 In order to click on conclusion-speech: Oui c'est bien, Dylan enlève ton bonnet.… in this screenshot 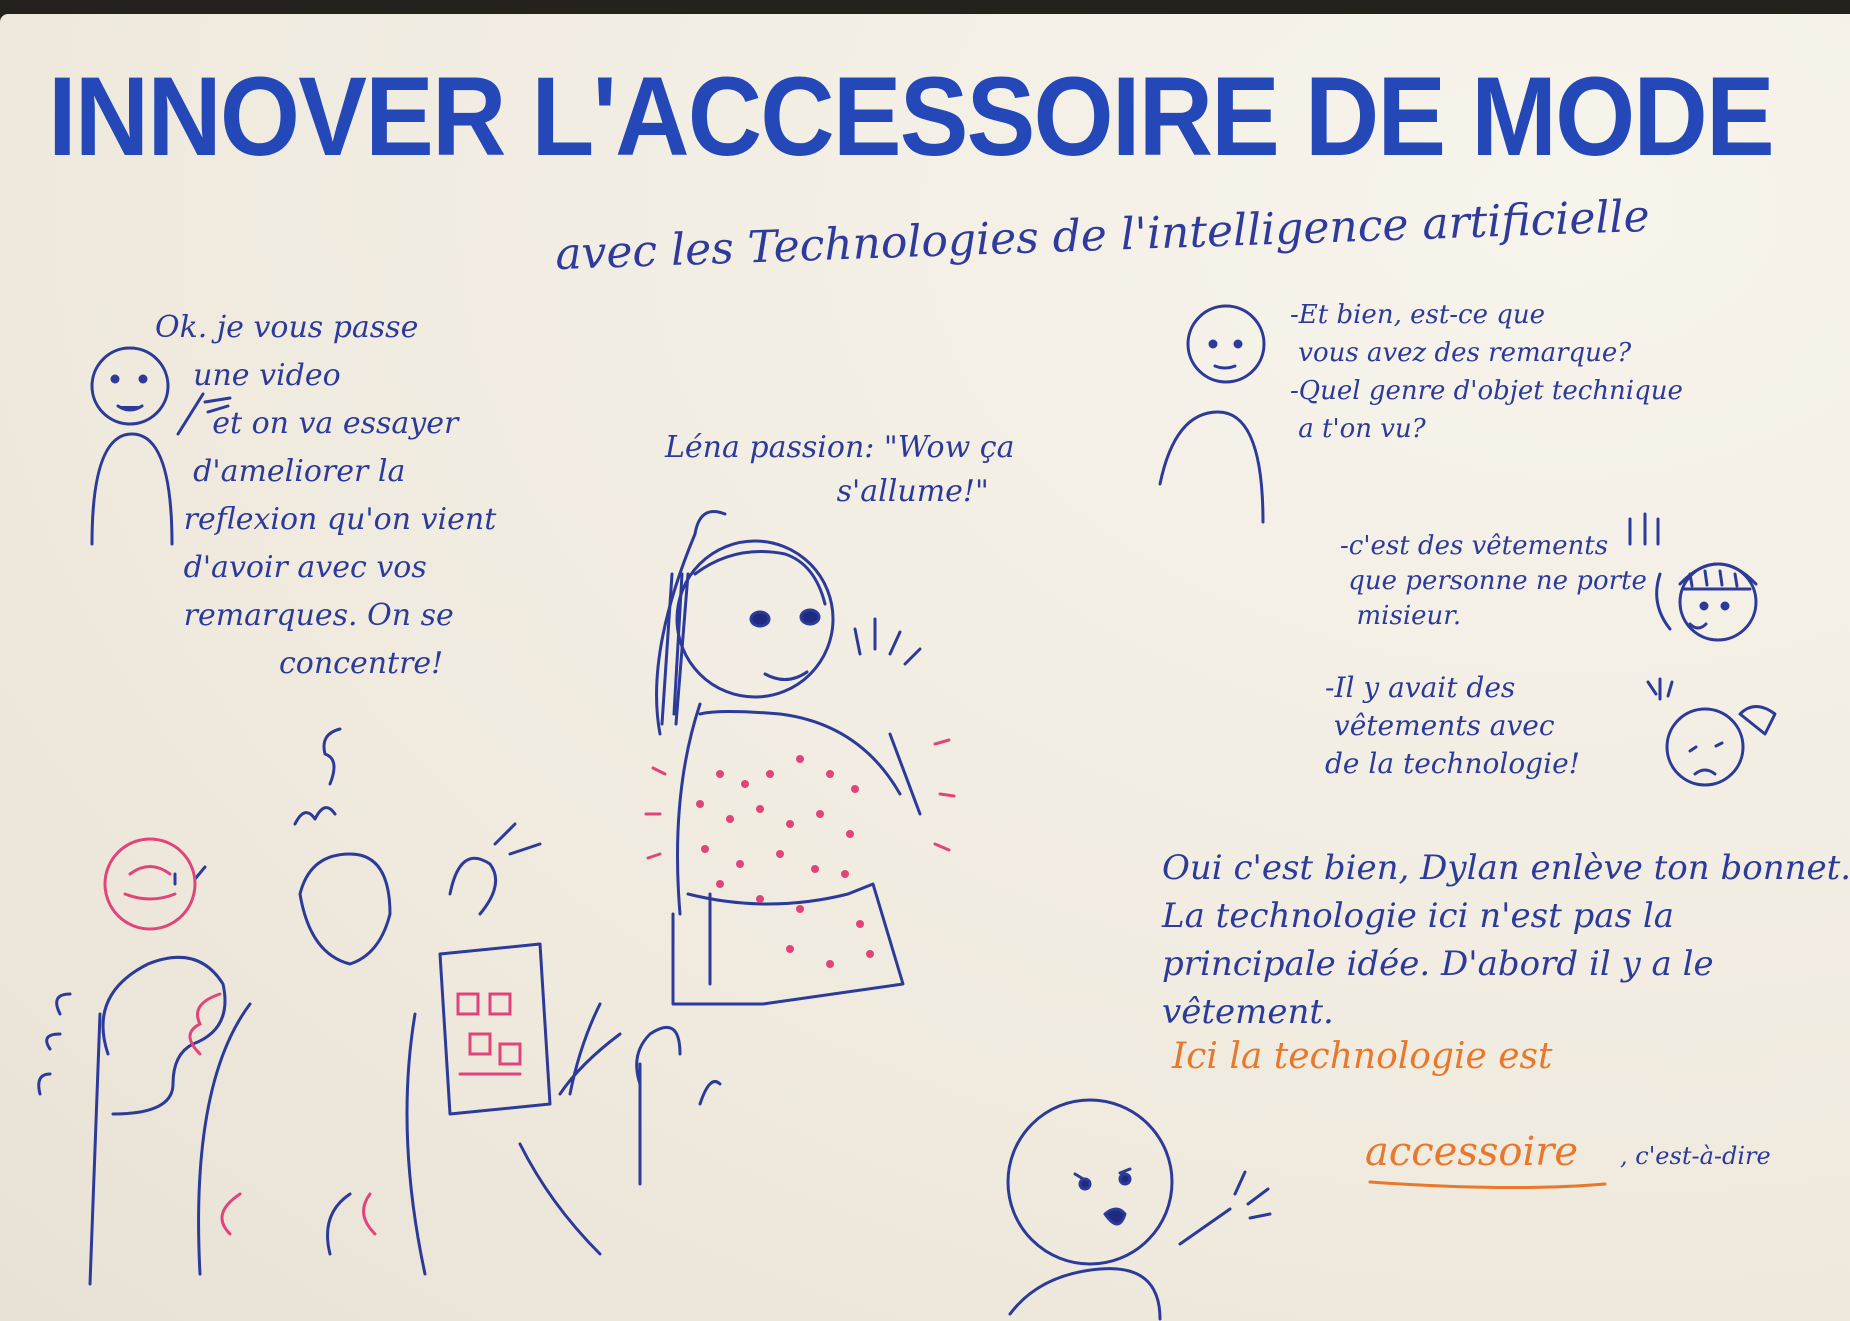, I will do `click(1506, 940)`.